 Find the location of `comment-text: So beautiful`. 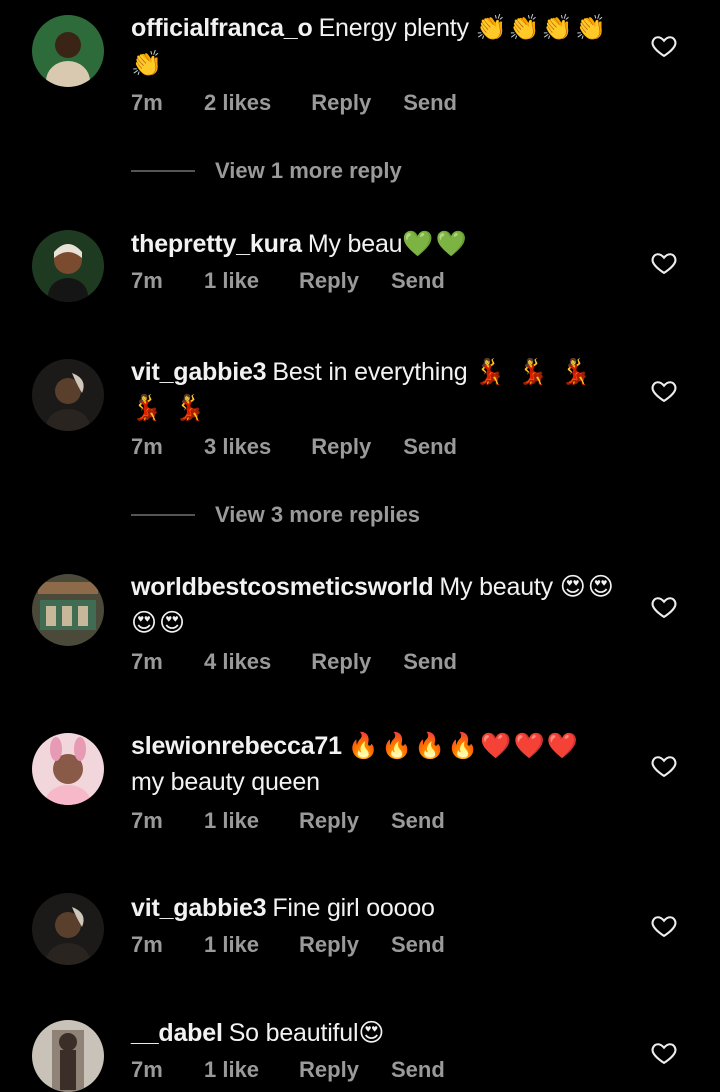

comment-text: So beautiful is located at coordinates (293, 1033).